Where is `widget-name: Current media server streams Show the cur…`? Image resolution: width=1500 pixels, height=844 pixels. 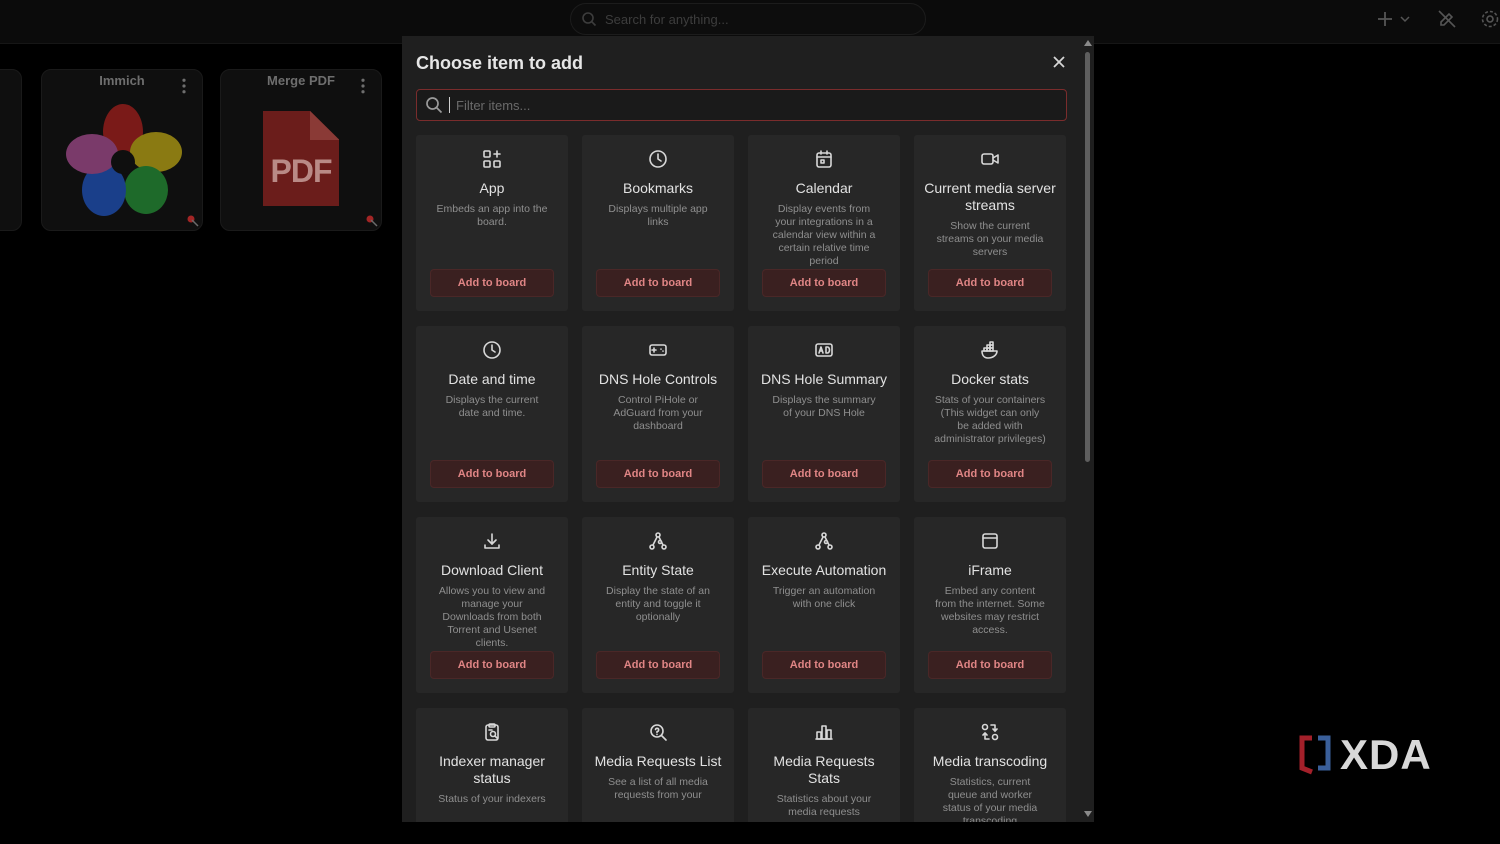
widget-name: Current media server streams Show the cur… is located at coordinates (990, 219).